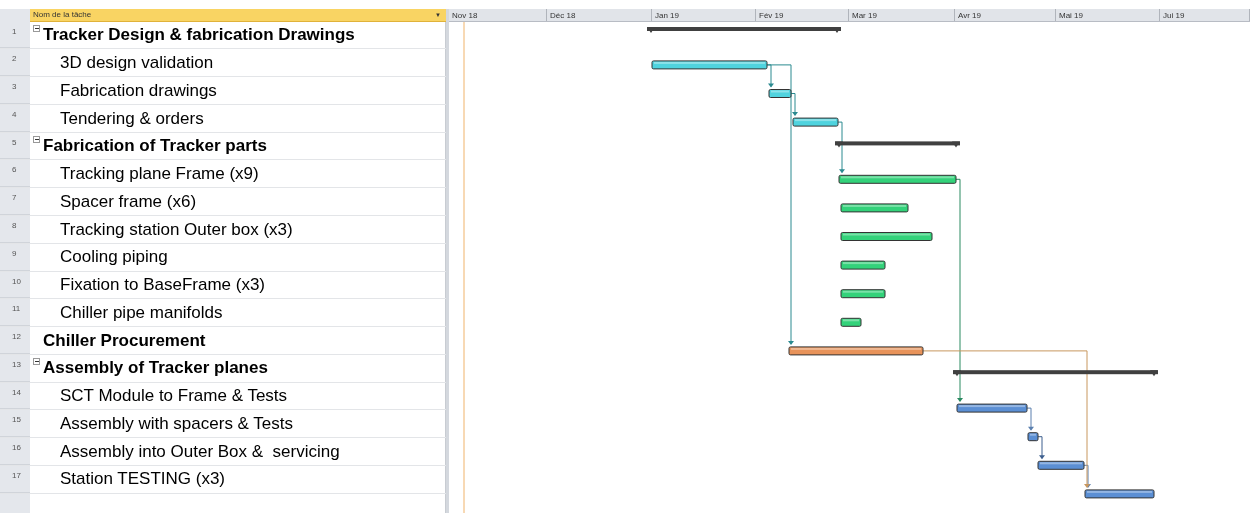 Image resolution: width=1250 pixels, height=513 pixels. What do you see at coordinates (115, 201) in the screenshot?
I see `task-name: Spacer frame (x6)` at bounding box center [115, 201].